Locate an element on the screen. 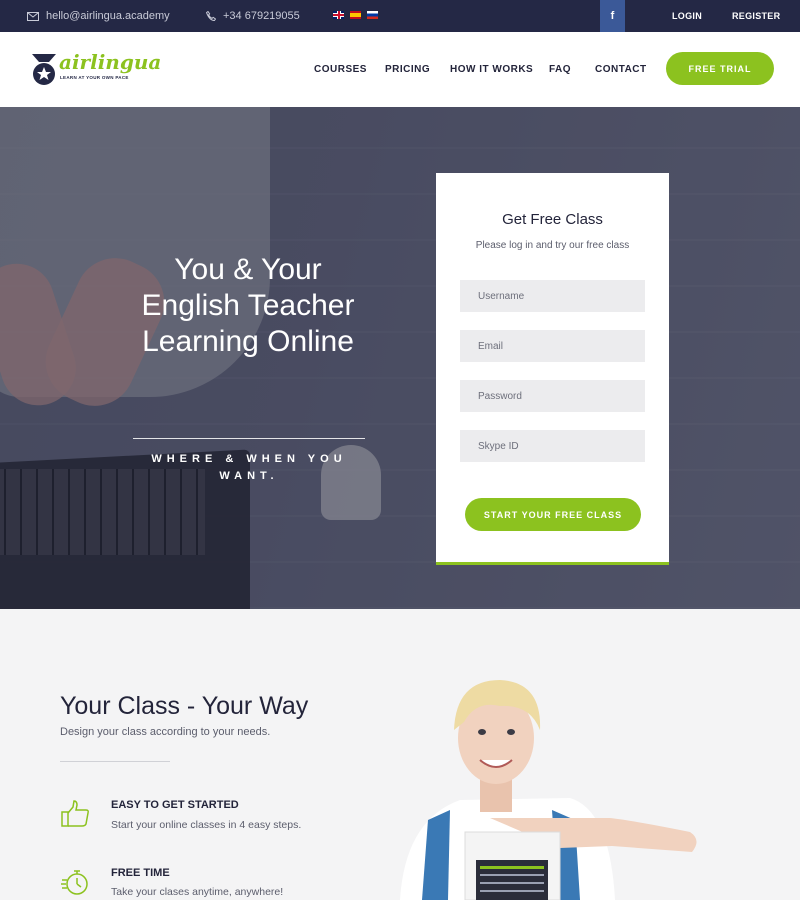 This screenshot has height=900, width=800. start-free-class-button: START YOUR FREE CLASS is located at coordinates (553, 514).